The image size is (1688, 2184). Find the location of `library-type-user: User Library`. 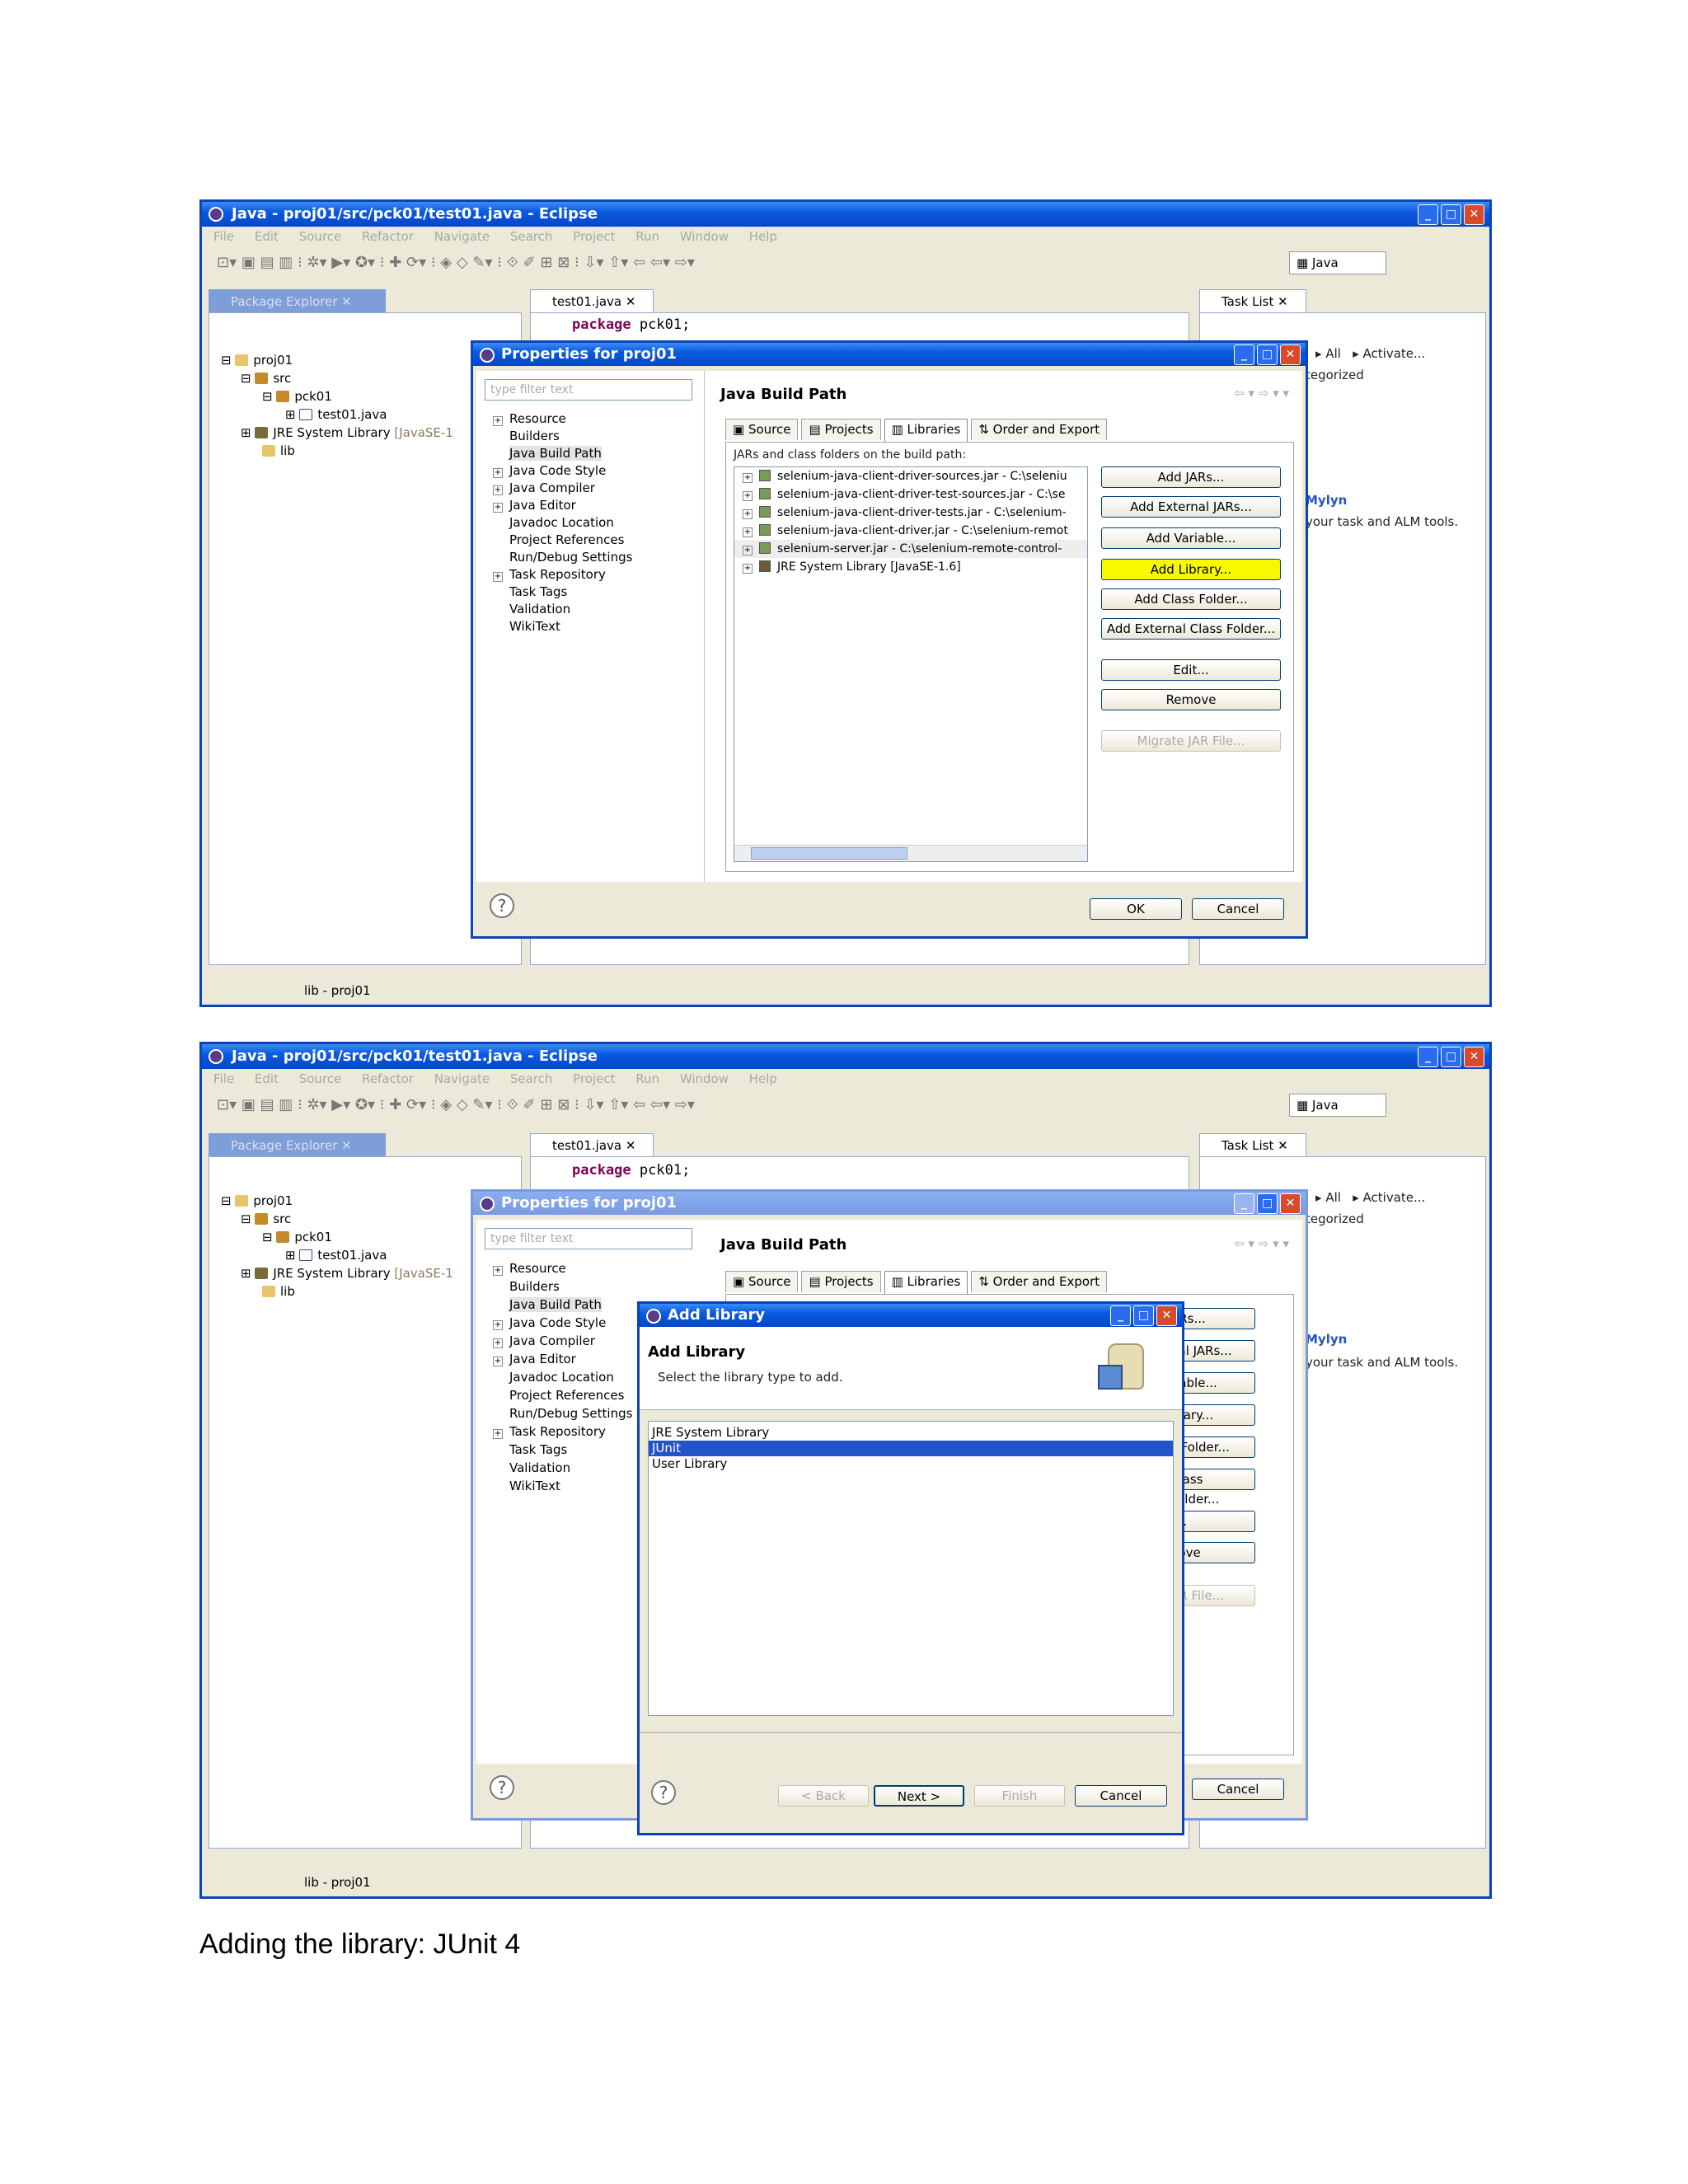

library-type-user: User Library is located at coordinates (911, 1464).